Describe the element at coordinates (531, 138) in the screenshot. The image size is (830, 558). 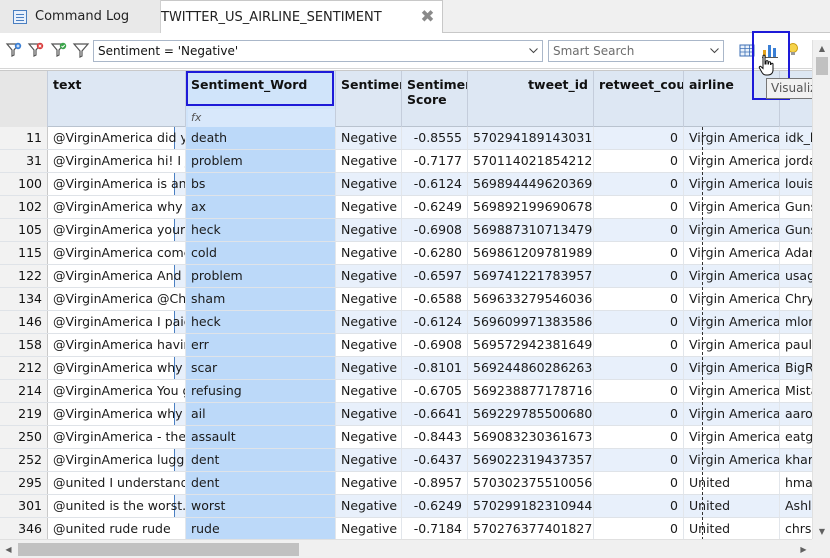
I see `cell-tweet-id: 570294189143031000` at that location.